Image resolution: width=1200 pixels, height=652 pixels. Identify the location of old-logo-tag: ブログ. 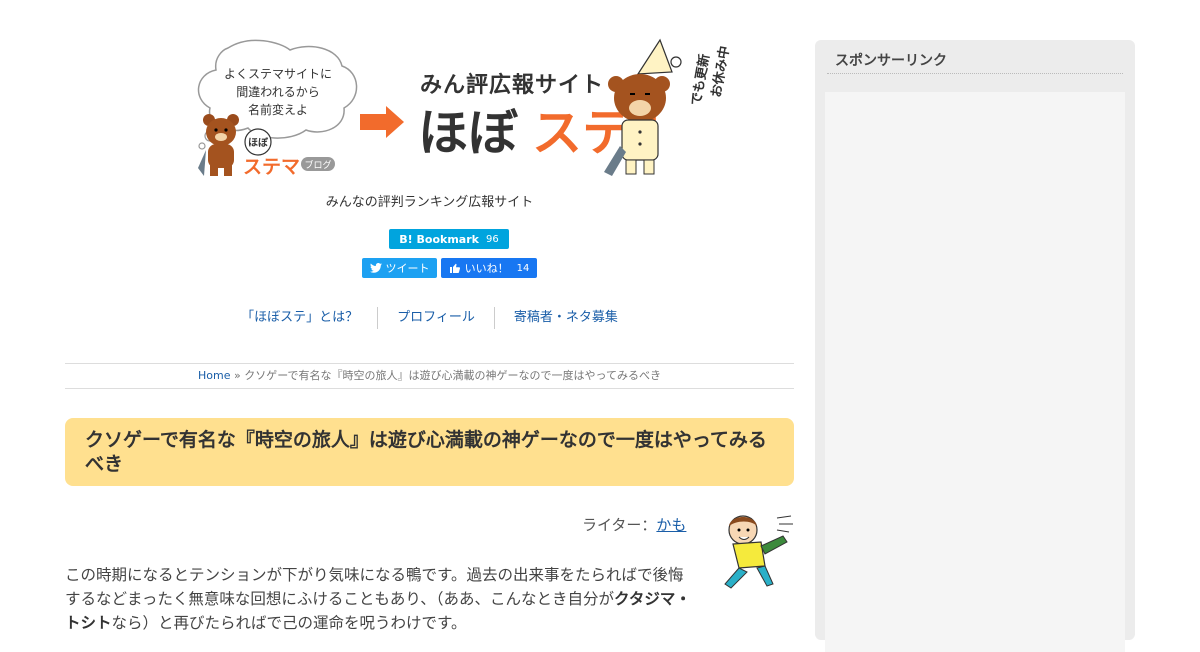
(317, 165).